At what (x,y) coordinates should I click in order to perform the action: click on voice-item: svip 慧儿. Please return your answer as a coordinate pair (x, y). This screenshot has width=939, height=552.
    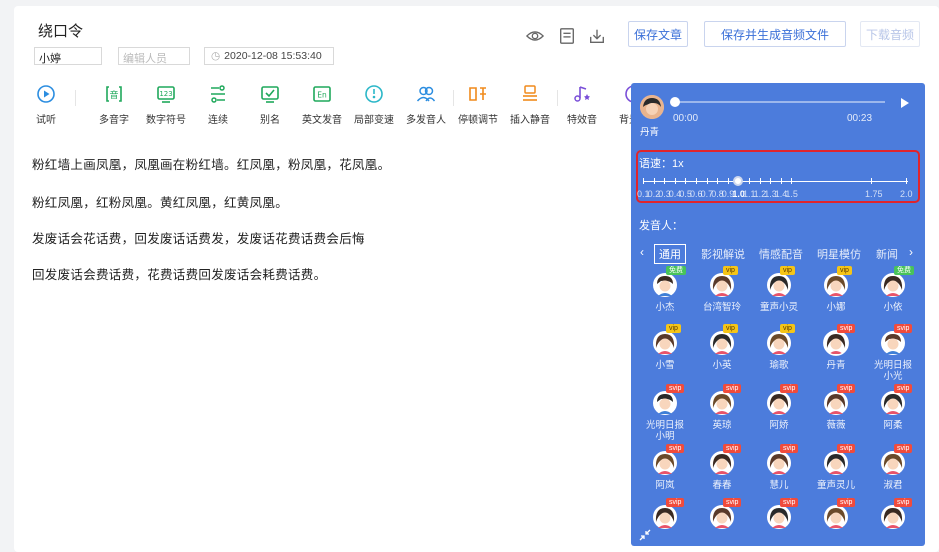
    Looking at the image, I should click on (779, 467).